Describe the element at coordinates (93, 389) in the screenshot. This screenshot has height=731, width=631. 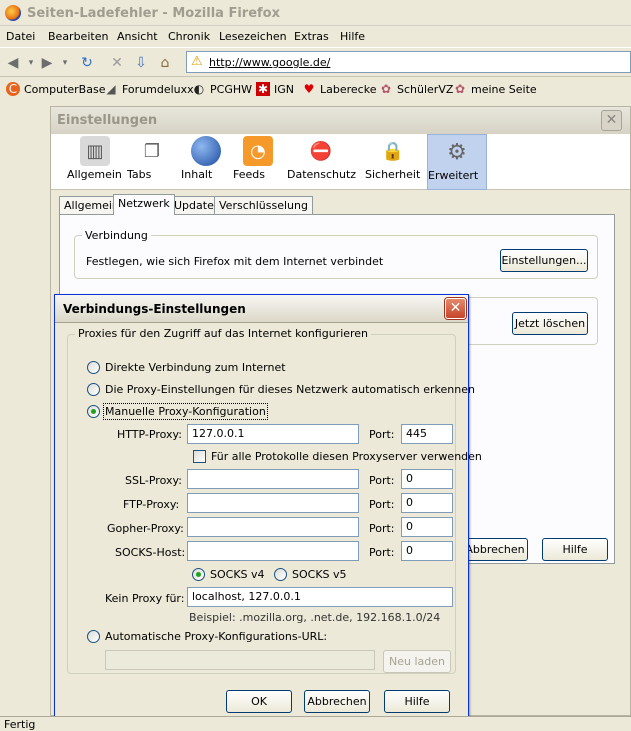
I see `radio-auto-detect` at that location.